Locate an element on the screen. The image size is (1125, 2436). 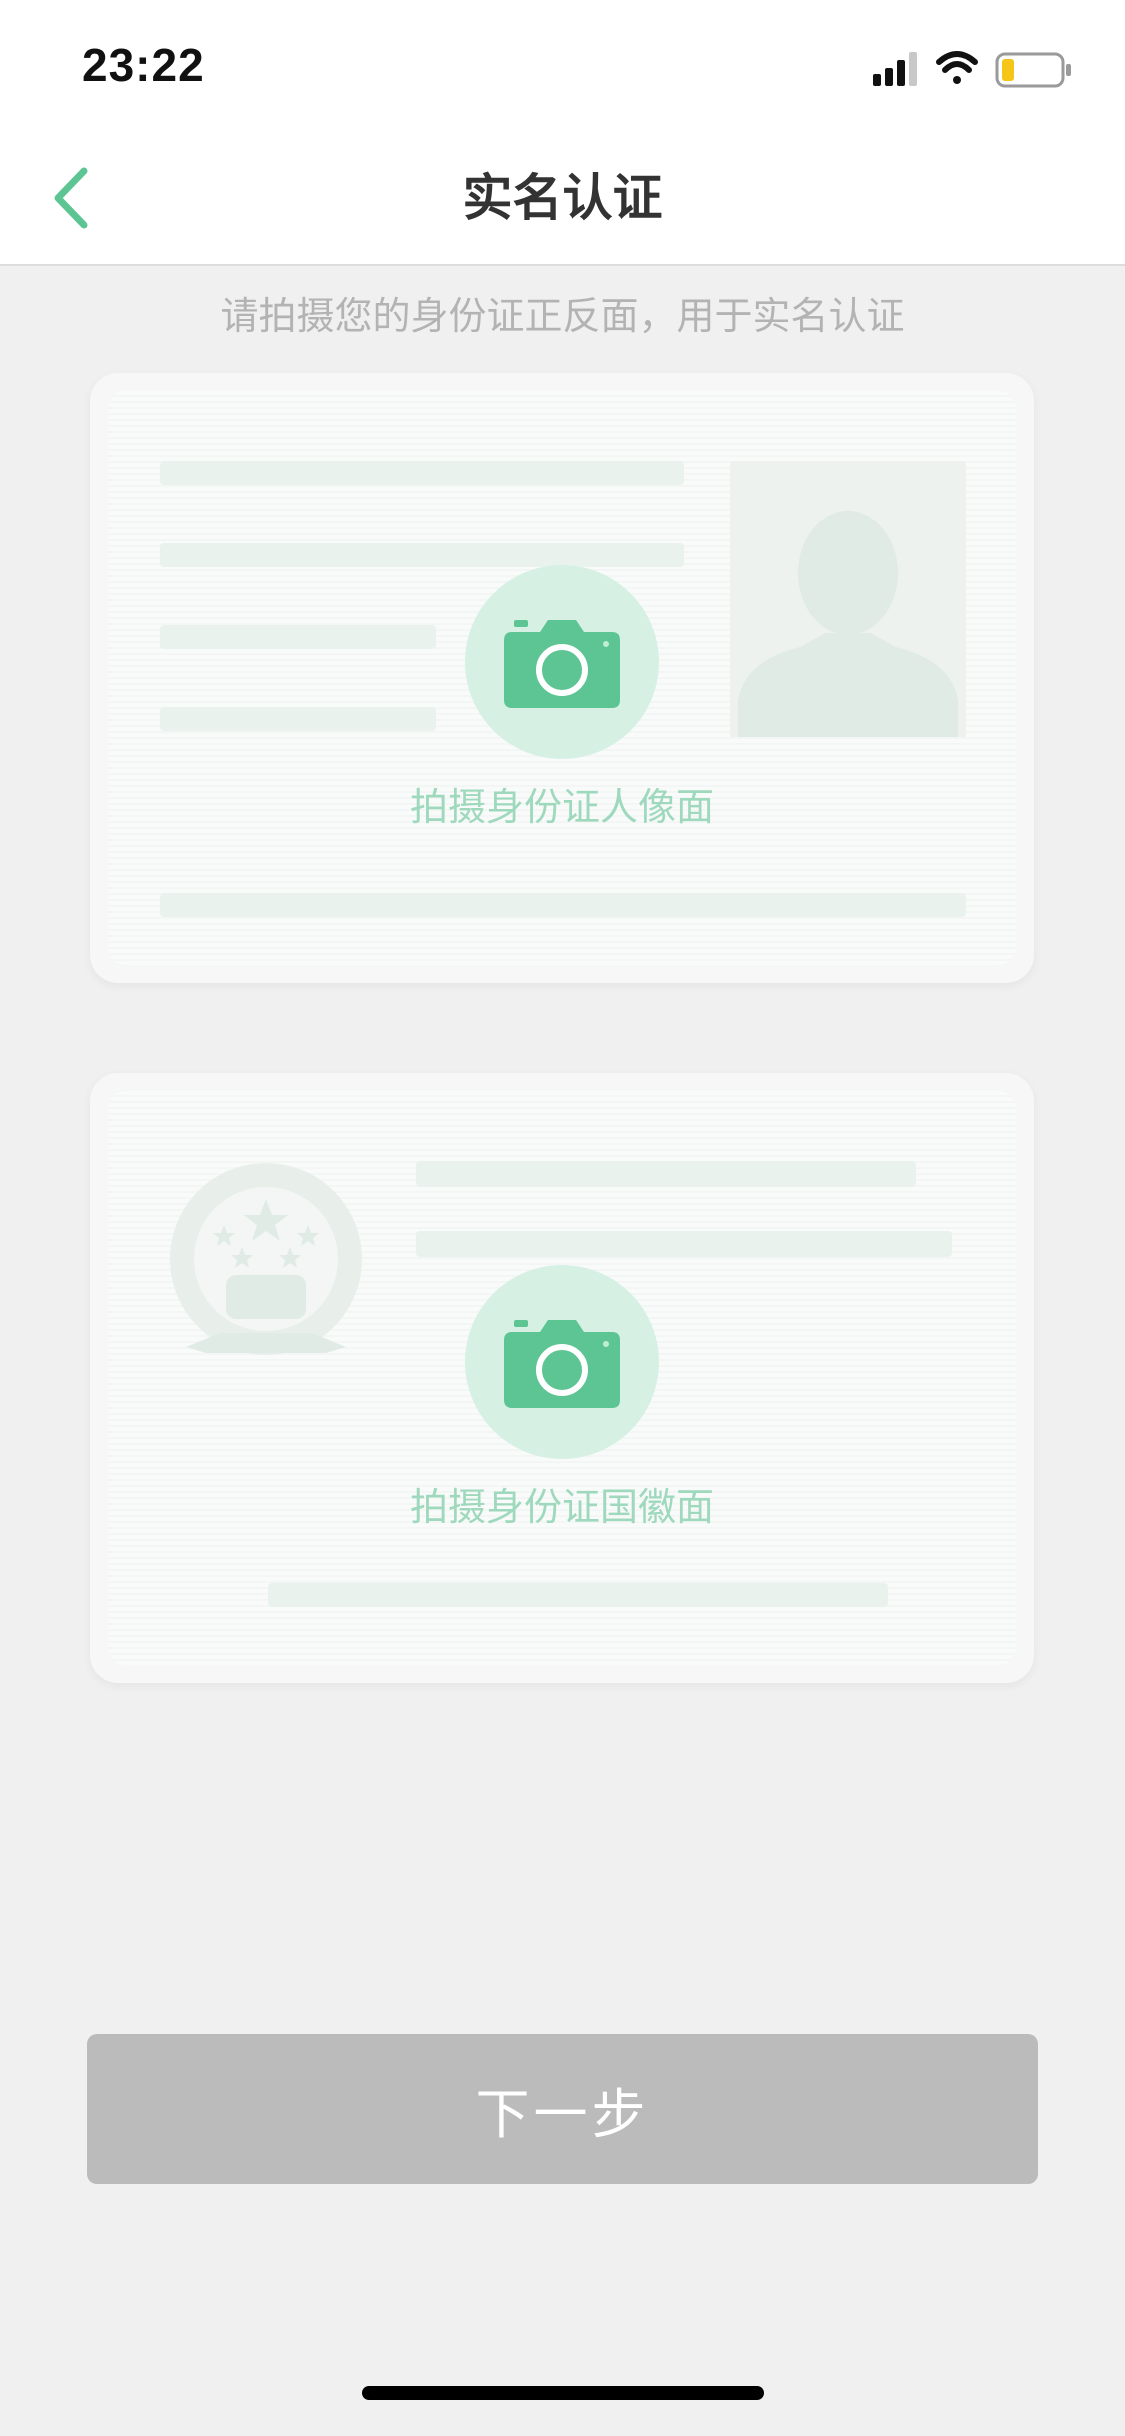
battery-icon is located at coordinates (1033, 70).